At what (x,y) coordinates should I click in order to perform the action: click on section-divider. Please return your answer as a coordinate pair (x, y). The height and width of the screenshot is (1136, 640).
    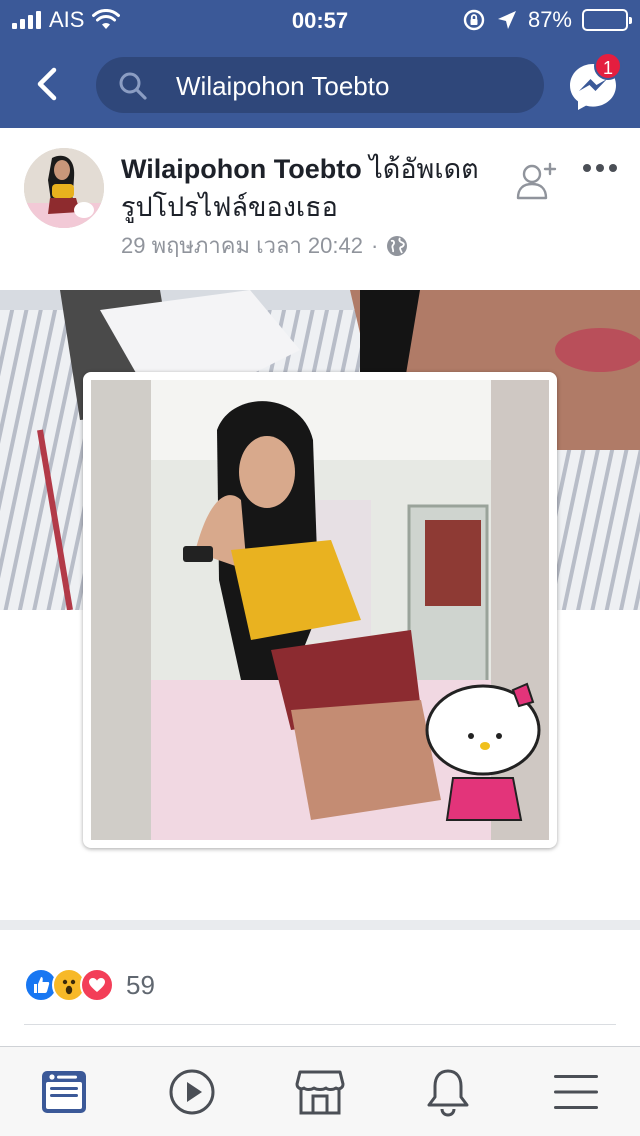
    Looking at the image, I should click on (320, 925).